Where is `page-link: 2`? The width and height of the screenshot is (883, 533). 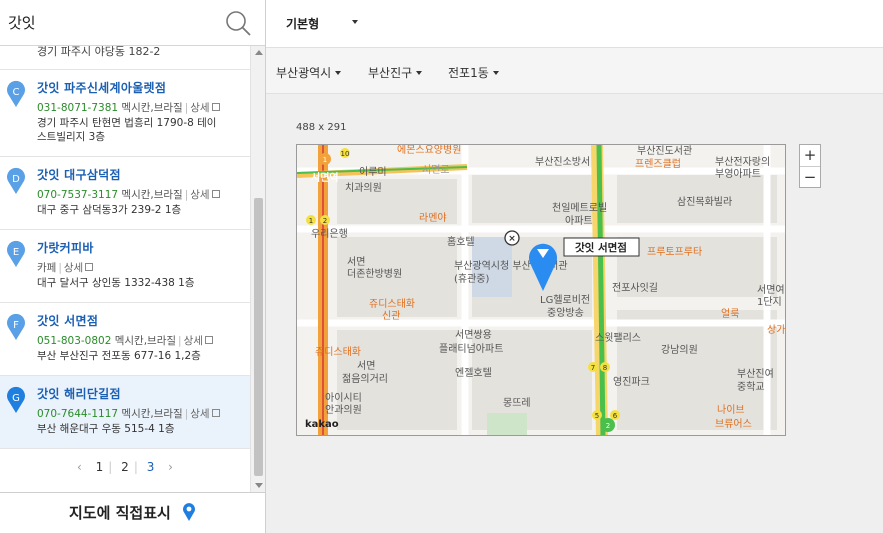
page-link: 2 is located at coordinates (125, 467).